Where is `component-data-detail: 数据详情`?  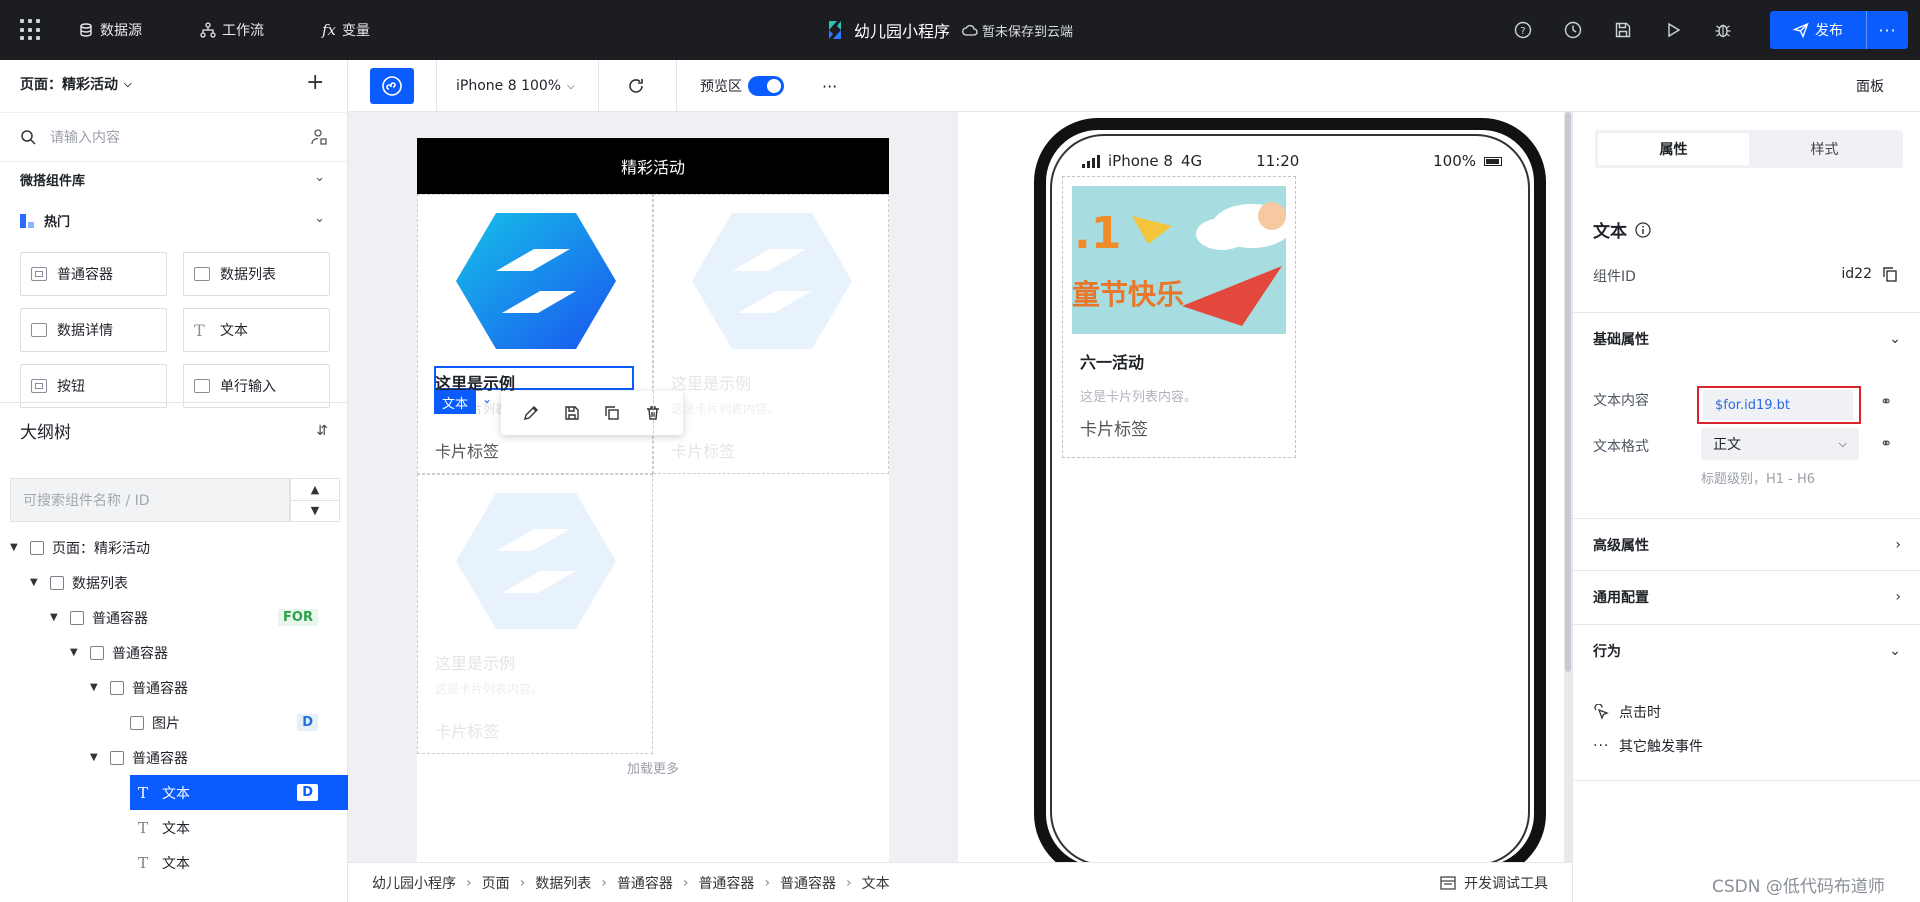
component-data-detail: 数据详情 is located at coordinates (93, 330).